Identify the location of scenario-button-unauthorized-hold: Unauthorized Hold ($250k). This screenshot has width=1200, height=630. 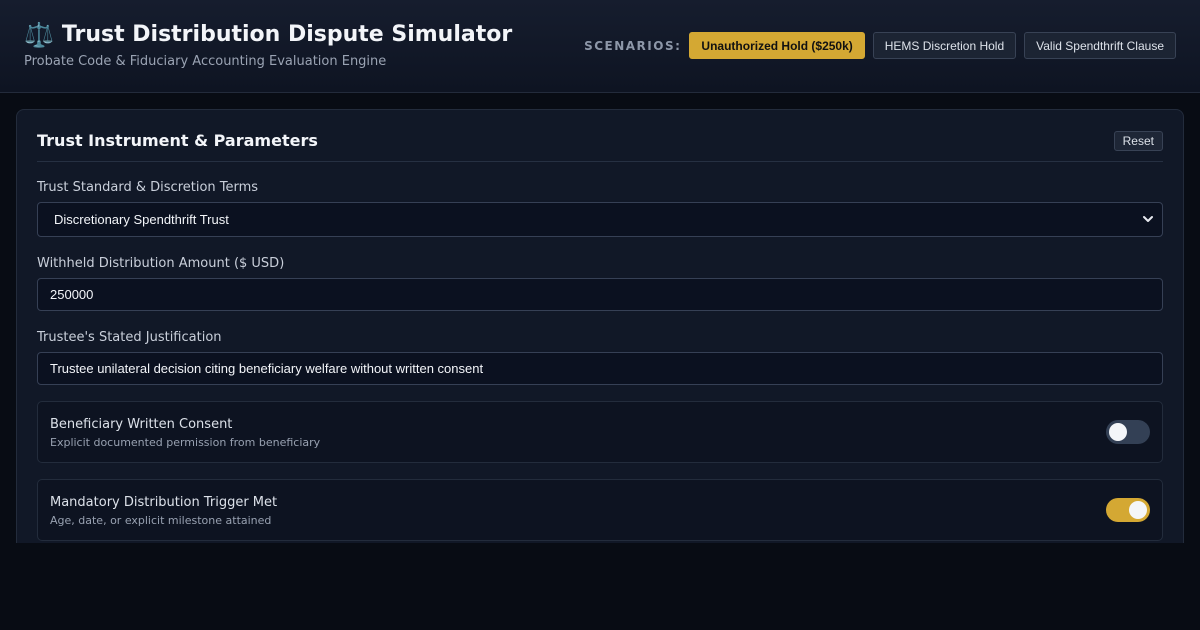
(777, 45).